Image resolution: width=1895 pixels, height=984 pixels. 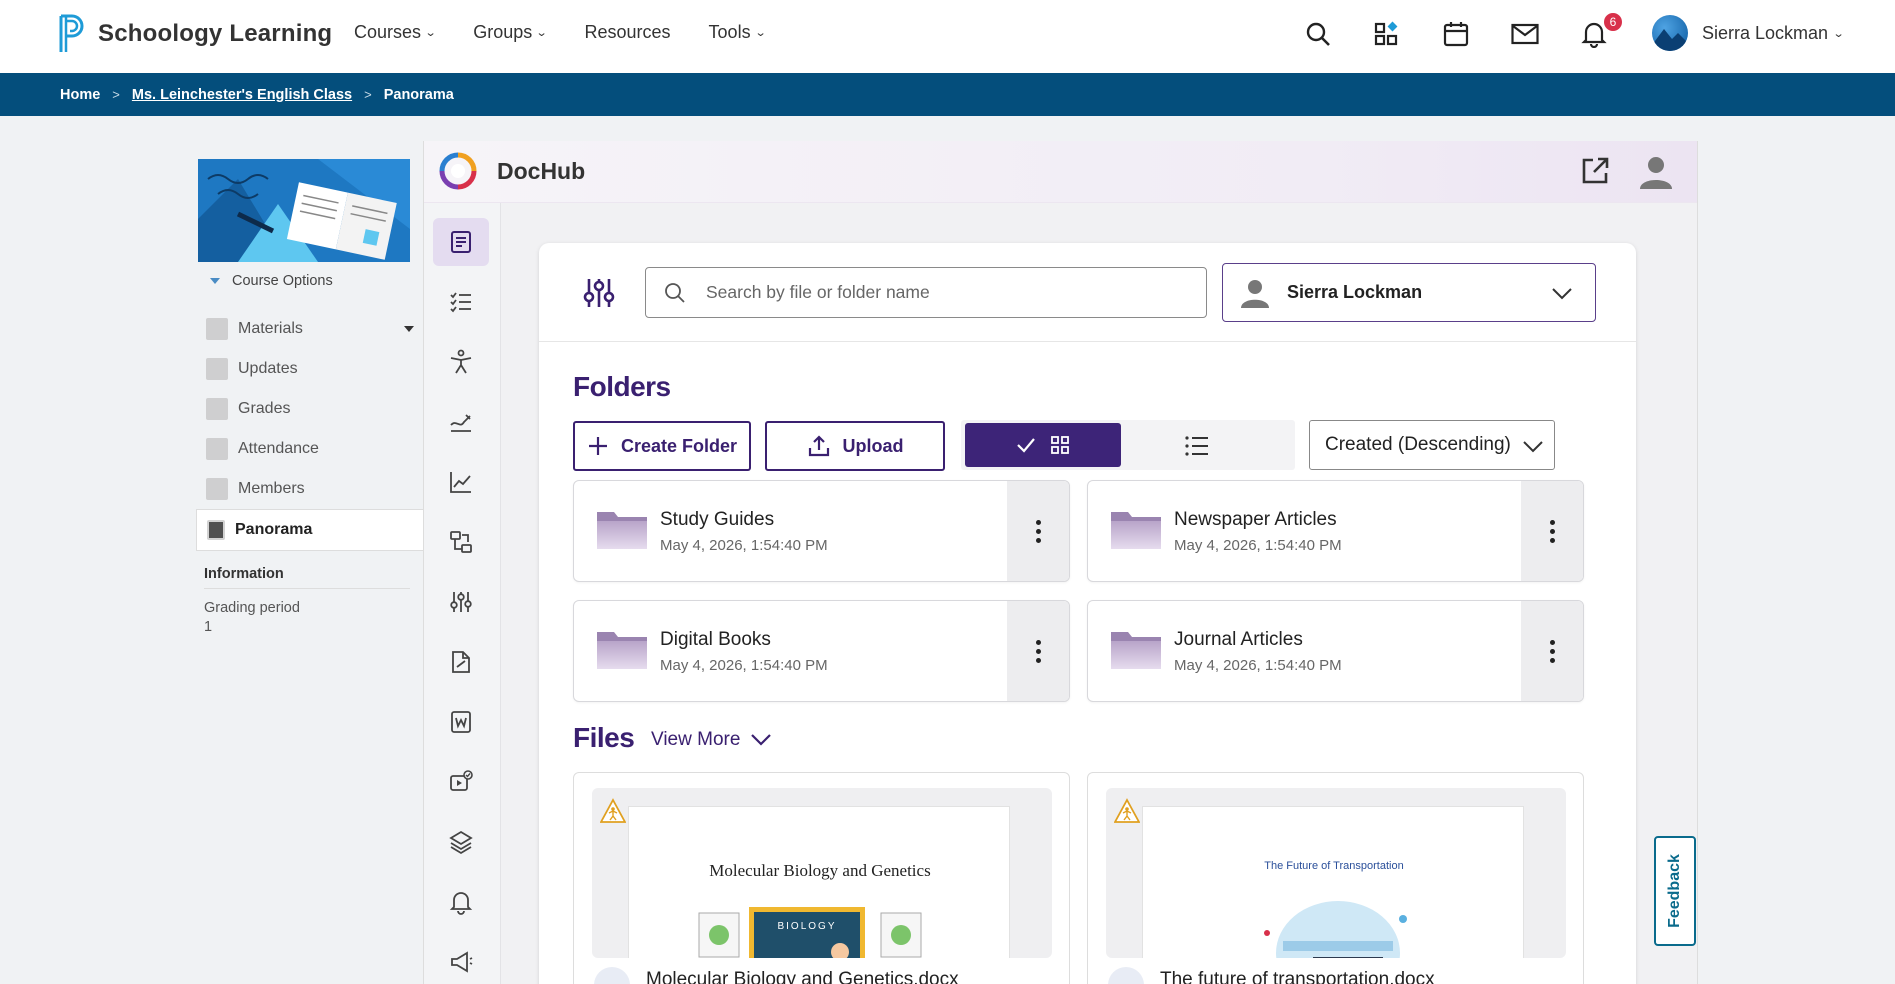 I want to click on search-box, so click(x=926, y=292).